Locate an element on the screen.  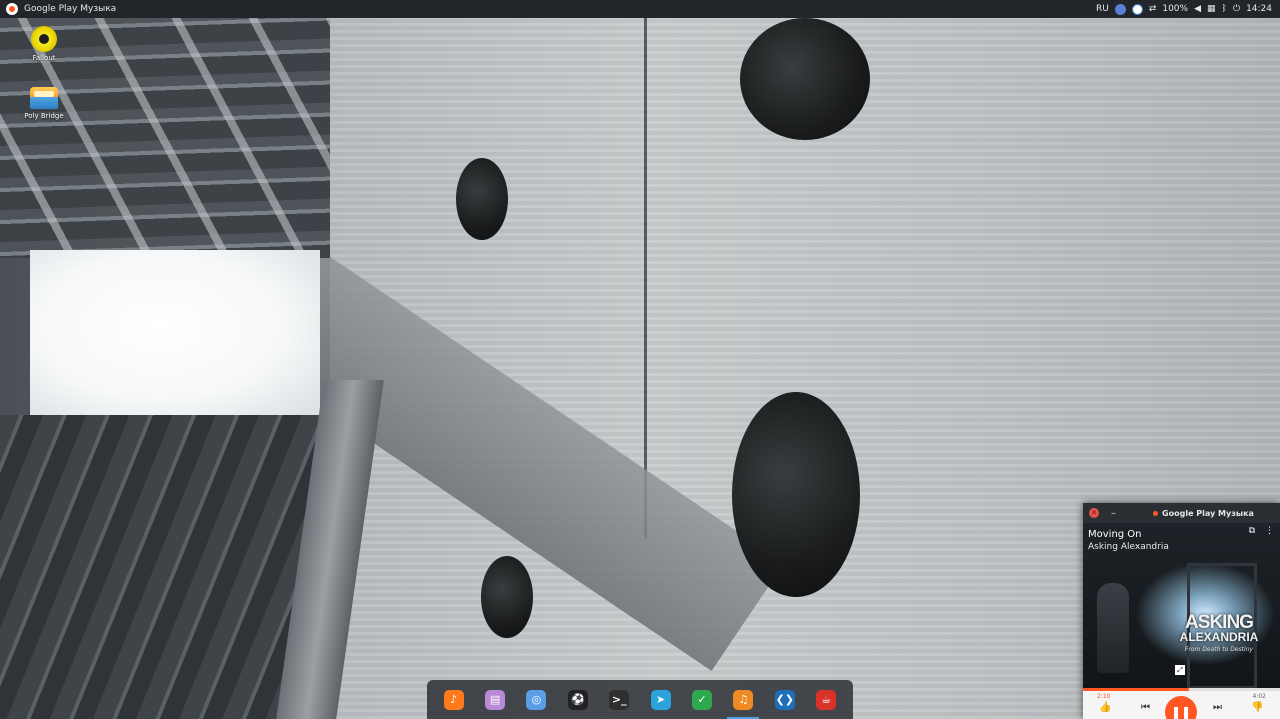
google-play-music-icon: ♪ is located at coordinates (454, 699).